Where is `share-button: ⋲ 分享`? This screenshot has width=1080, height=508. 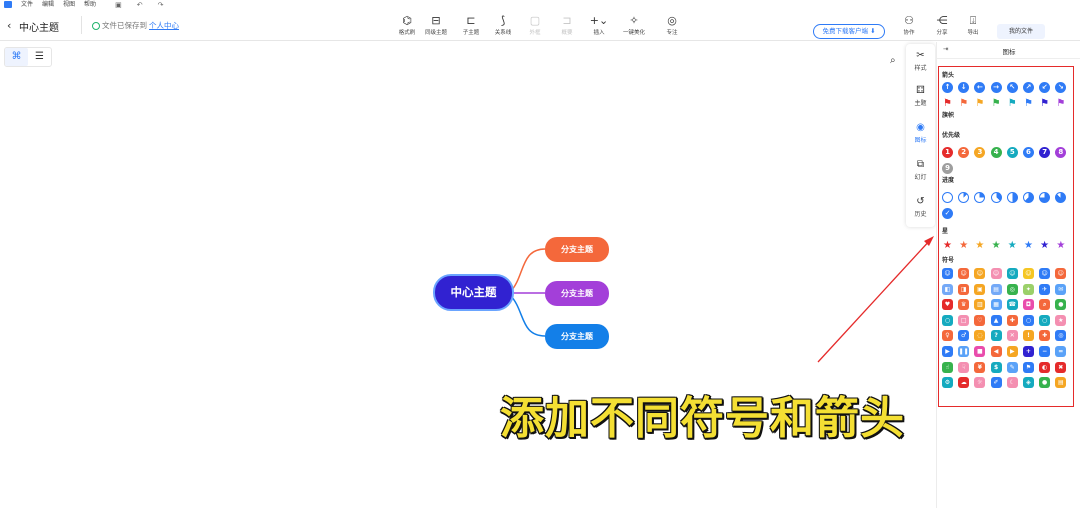
share-button: ⋲ 分享 is located at coordinates (942, 27).